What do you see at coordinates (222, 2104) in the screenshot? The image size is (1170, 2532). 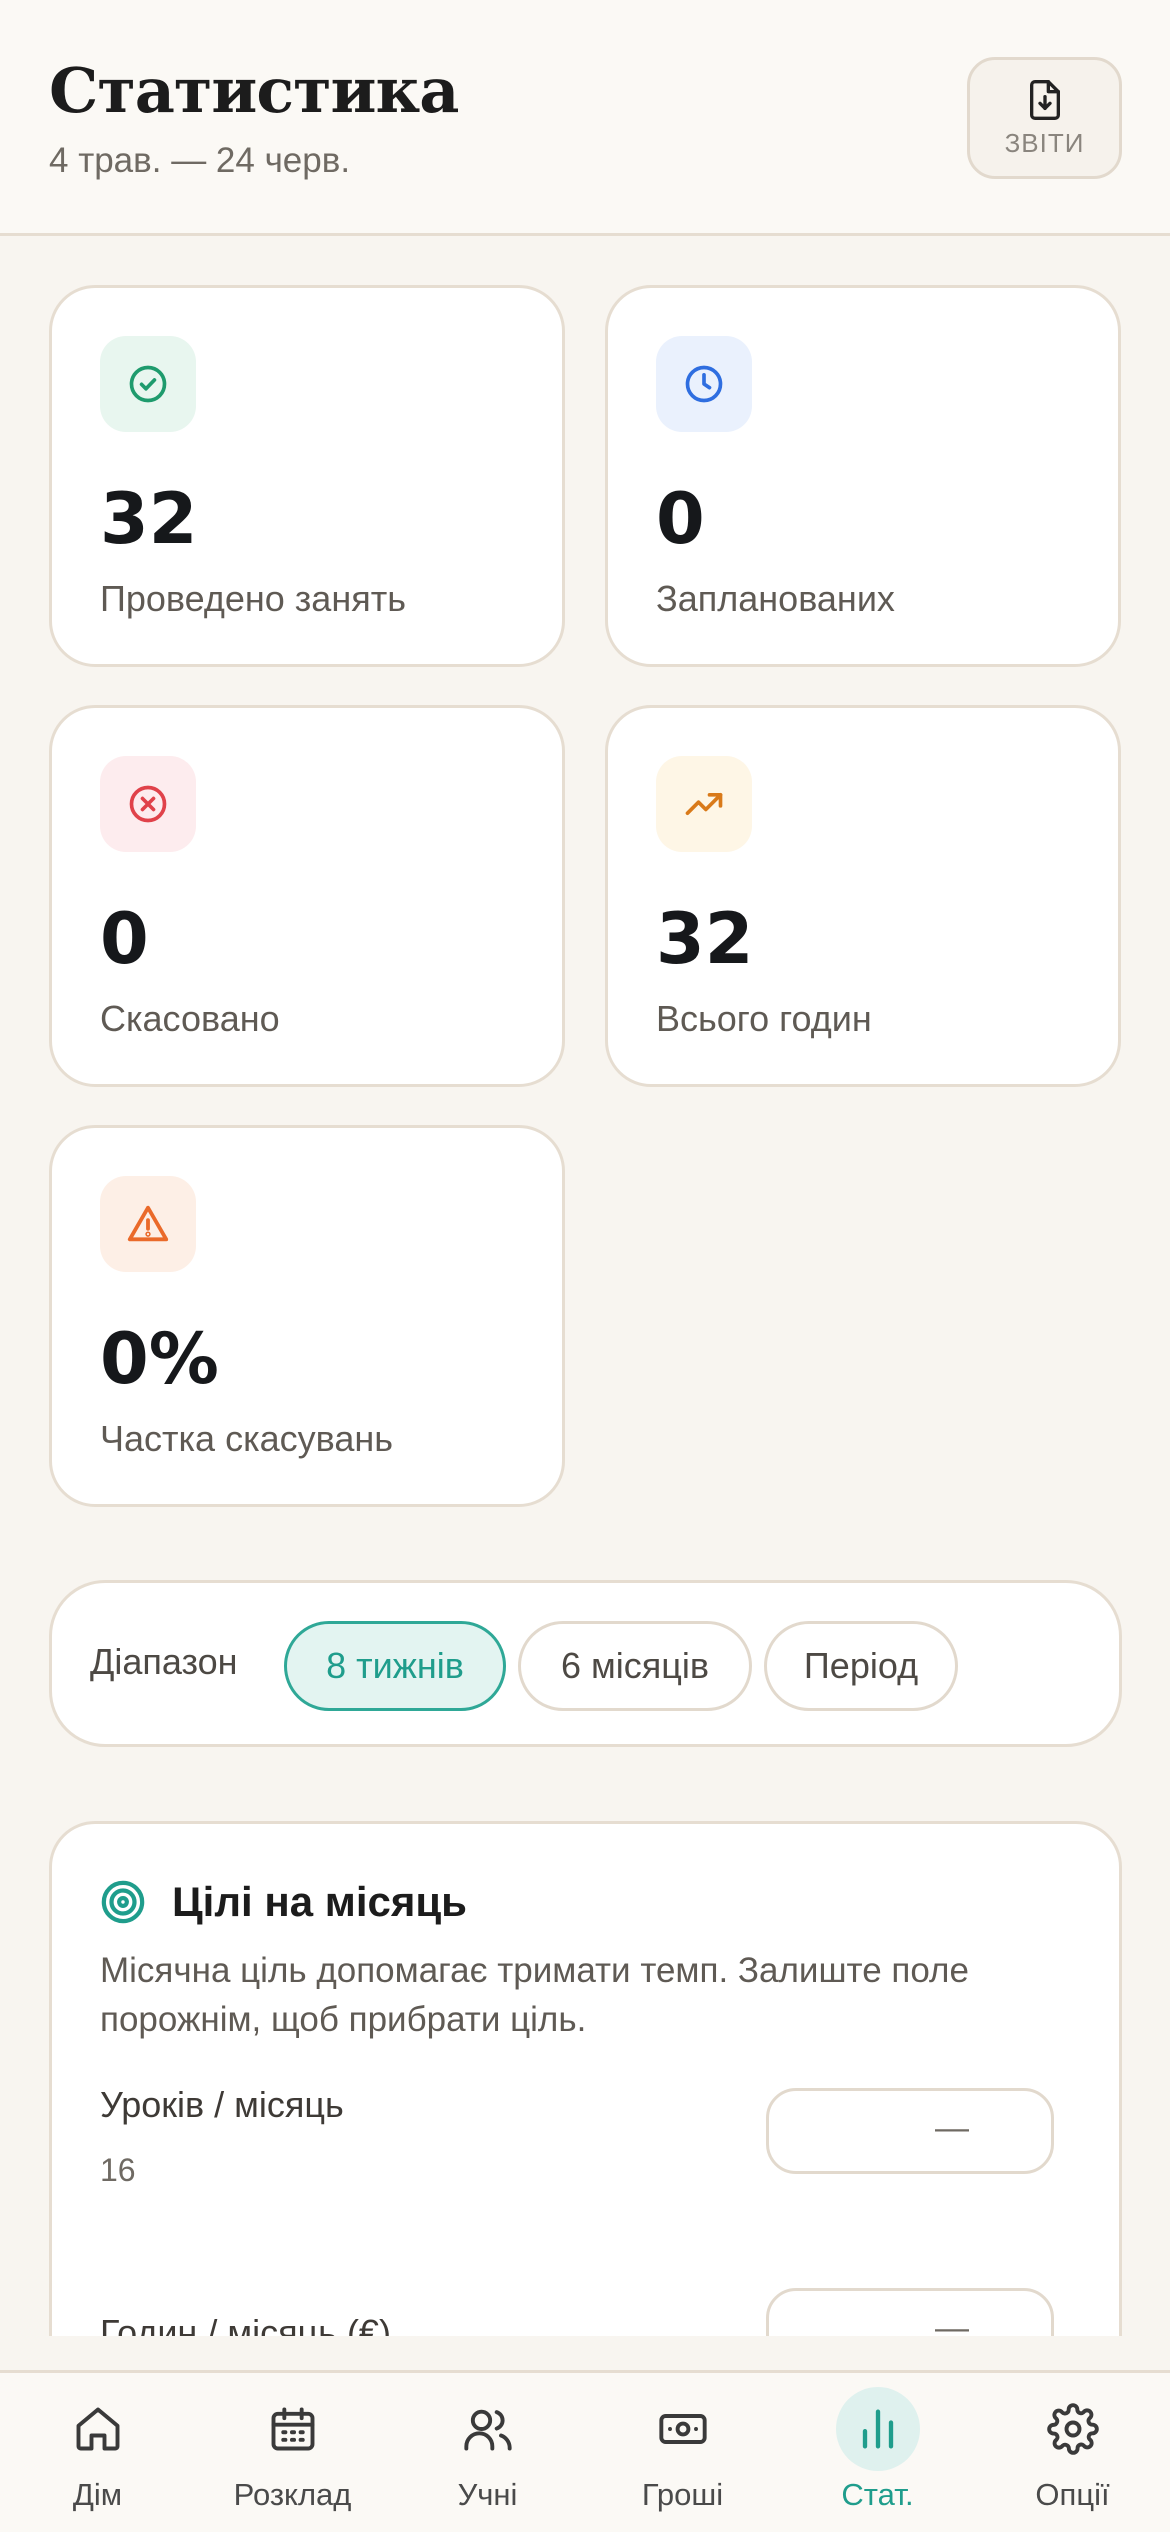 I see `goal-label-lessons: Уроків / місяць` at bounding box center [222, 2104].